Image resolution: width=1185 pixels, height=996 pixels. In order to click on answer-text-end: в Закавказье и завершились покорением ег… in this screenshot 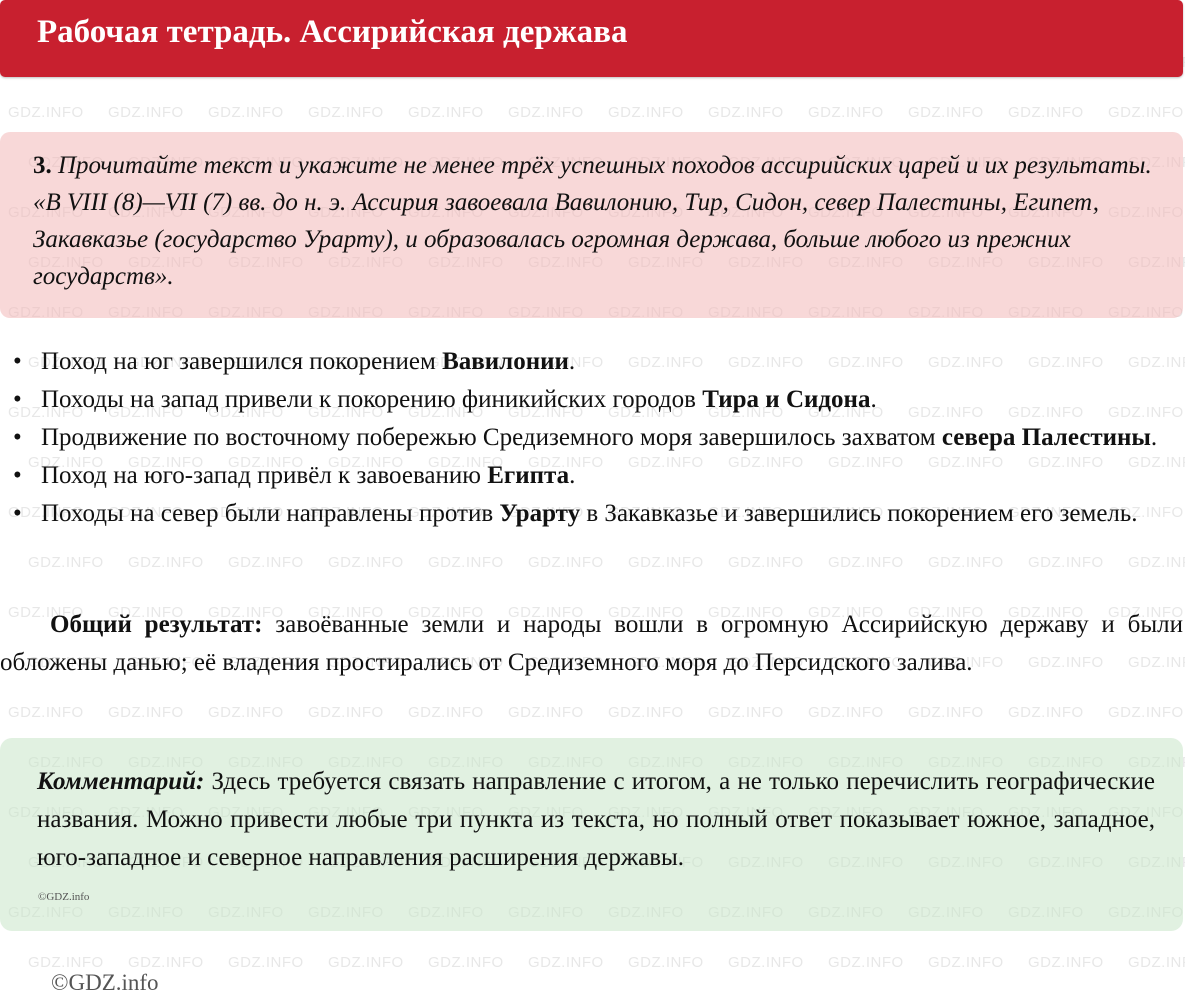, I will do `click(859, 513)`.